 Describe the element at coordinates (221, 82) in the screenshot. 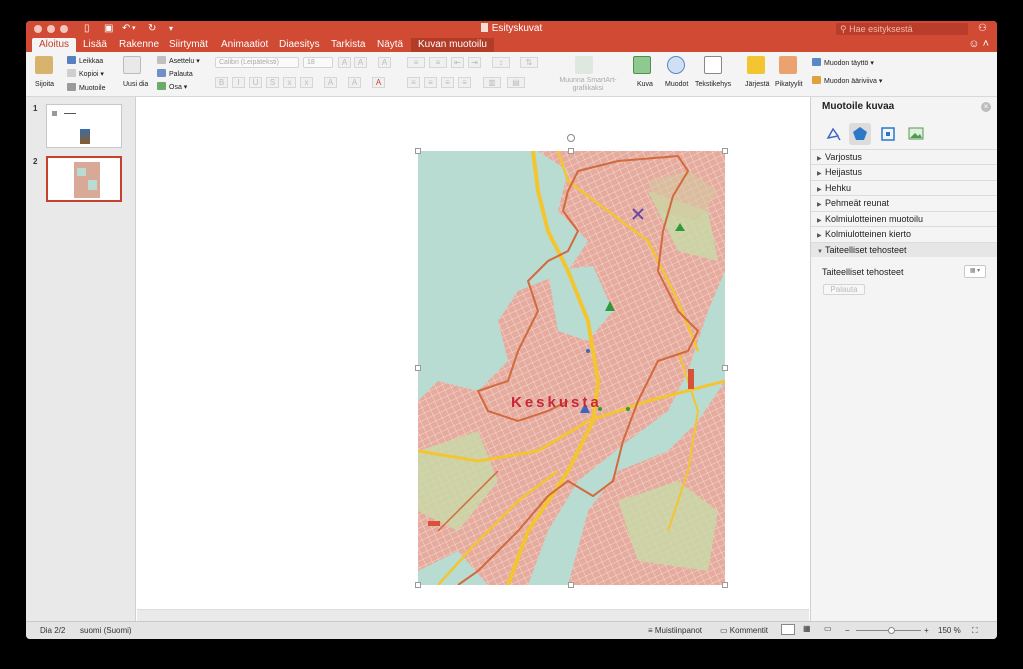

I see `bold-button: B` at that location.